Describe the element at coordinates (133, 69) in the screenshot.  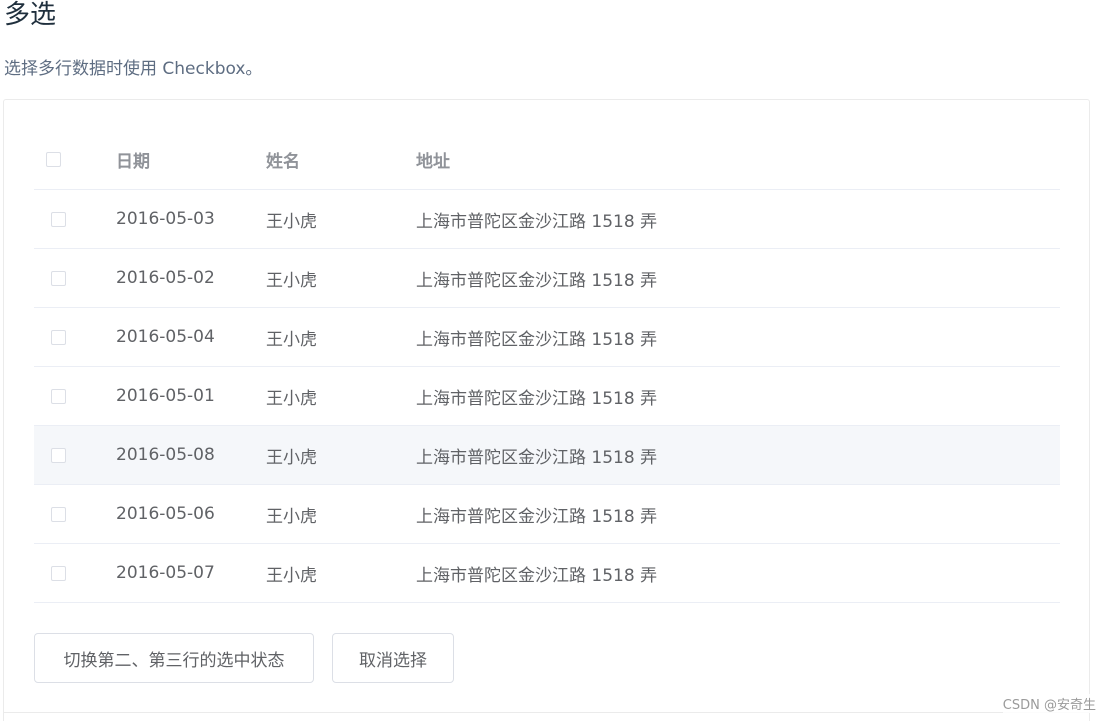
I see `page-description: 选择多行数据时使用 Checkbox。` at that location.